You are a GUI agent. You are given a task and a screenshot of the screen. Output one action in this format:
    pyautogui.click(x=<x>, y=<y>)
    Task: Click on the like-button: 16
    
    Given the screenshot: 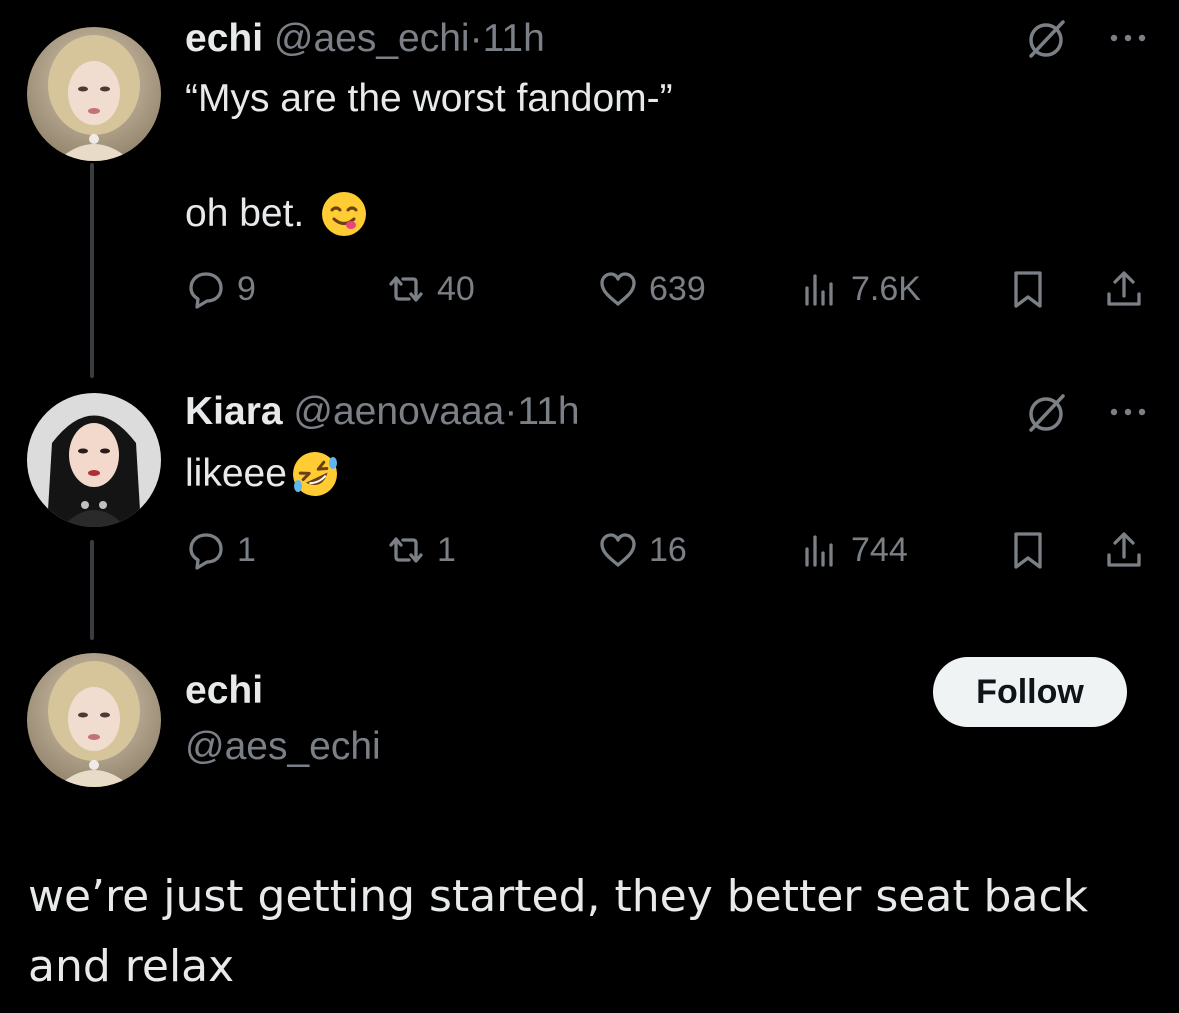 What is the action you would take?
    pyautogui.click(x=642, y=550)
    